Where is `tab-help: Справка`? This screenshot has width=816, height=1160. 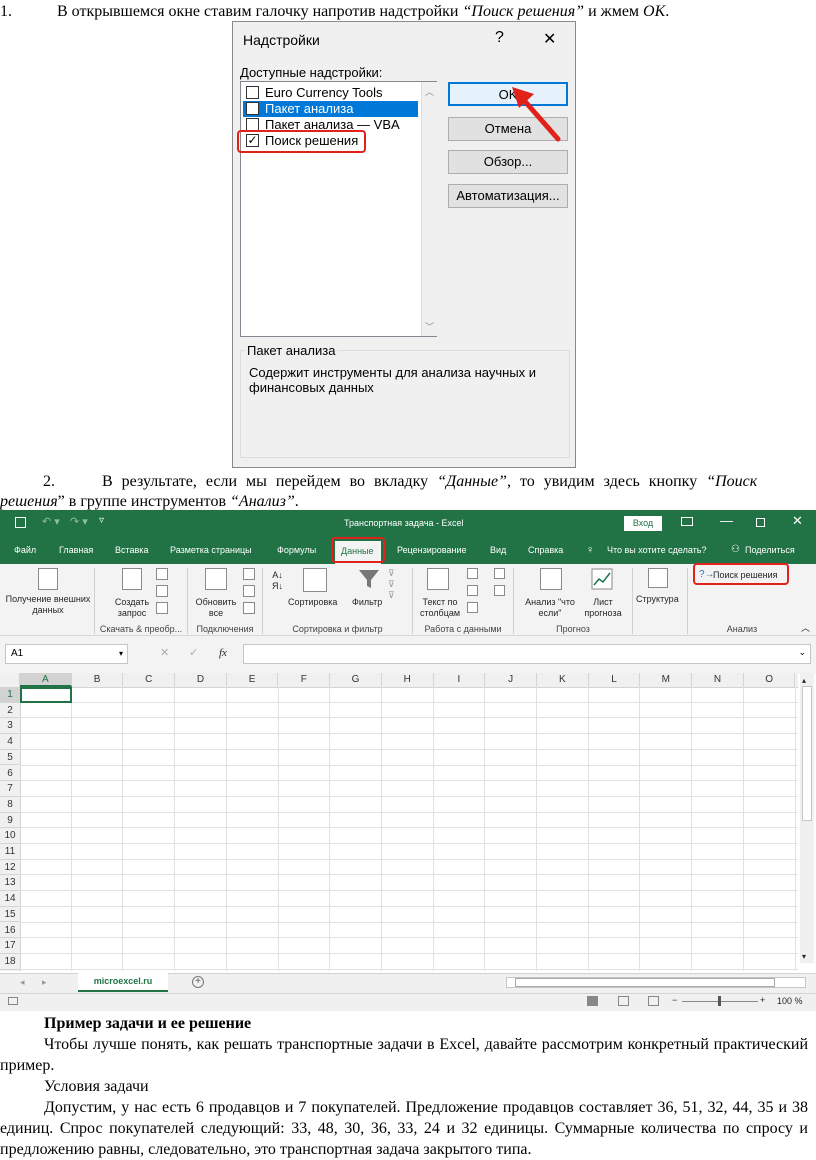
tab-help: Справка is located at coordinates (545, 550).